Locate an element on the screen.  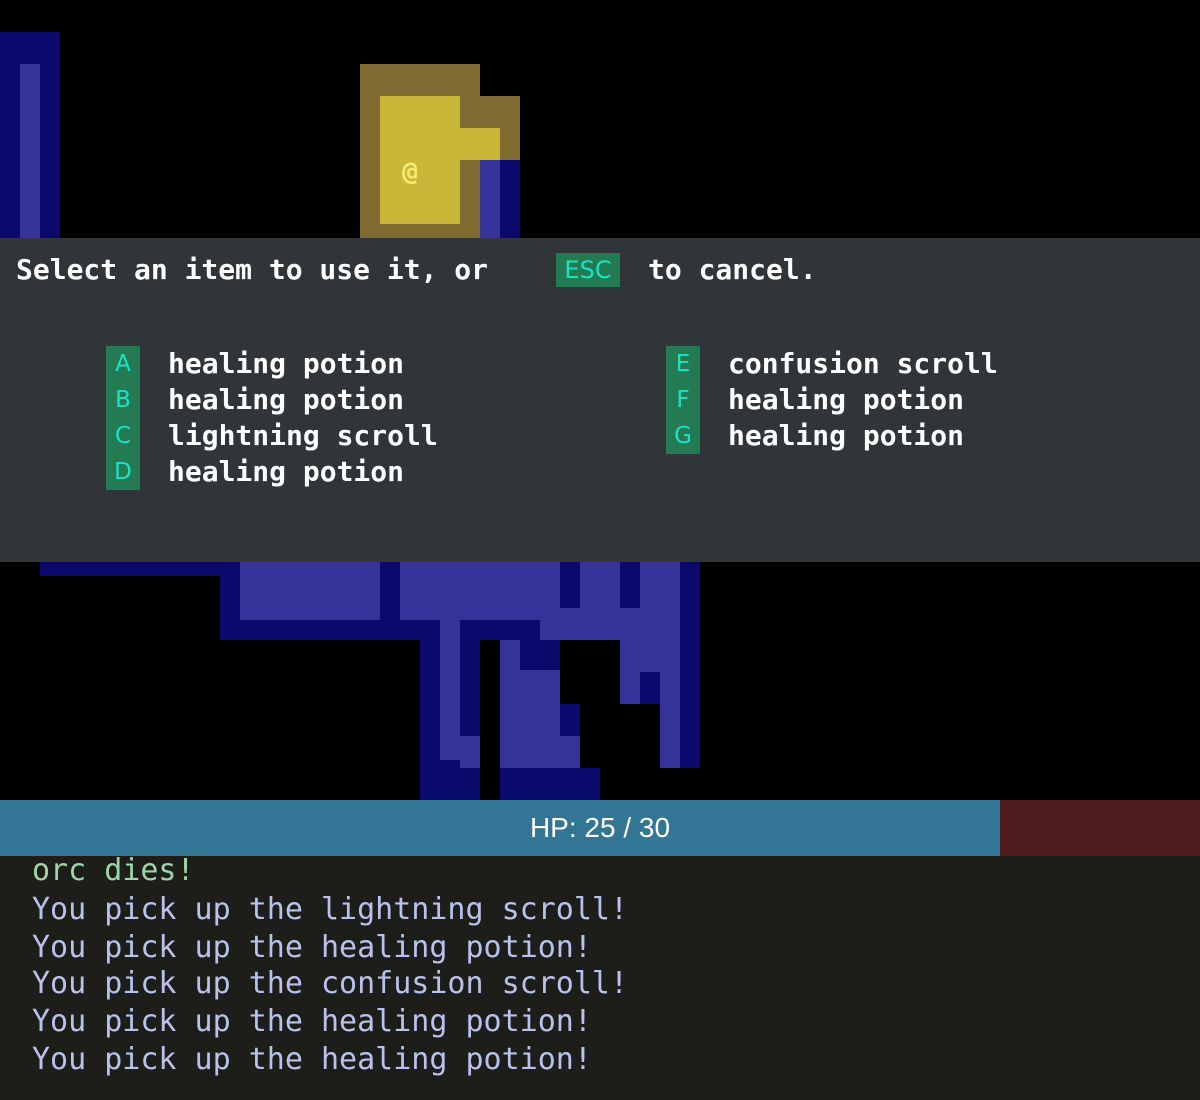
inventory-item: E confusion scroll is located at coordinates (876, 364).